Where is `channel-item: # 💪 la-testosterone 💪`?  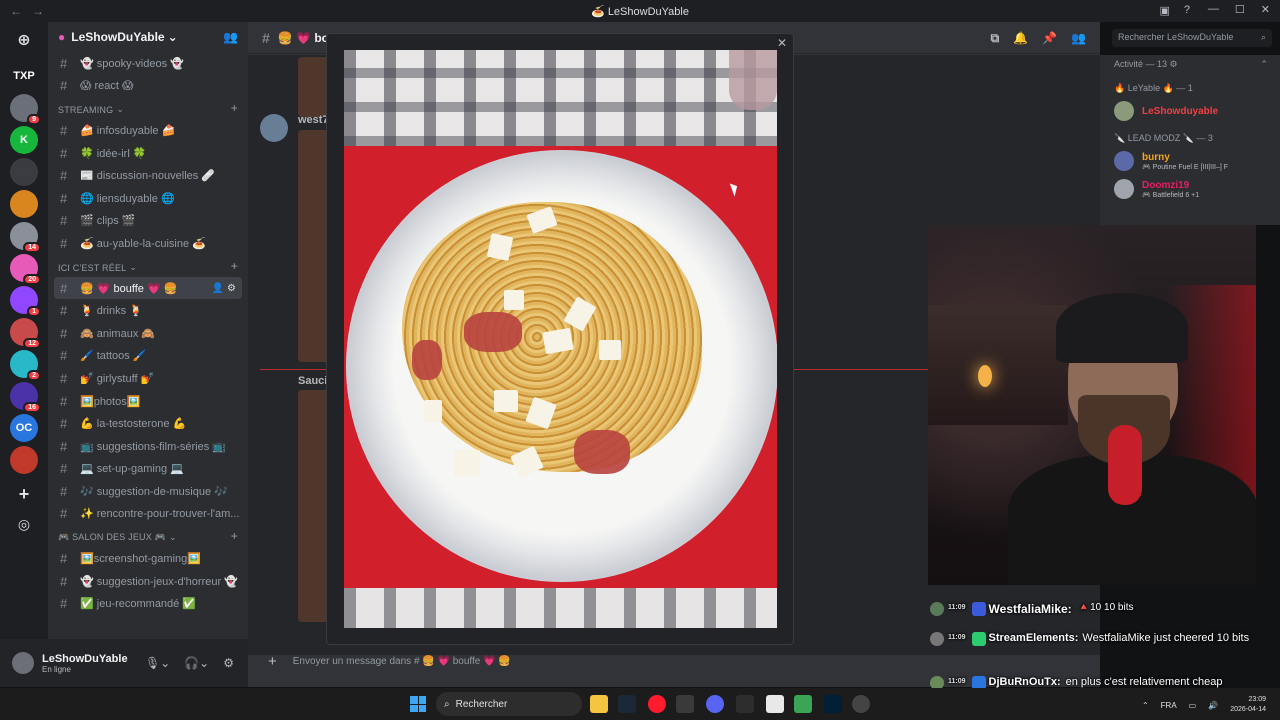 channel-item: # 💪 la-testosterone 💪 is located at coordinates (148, 423).